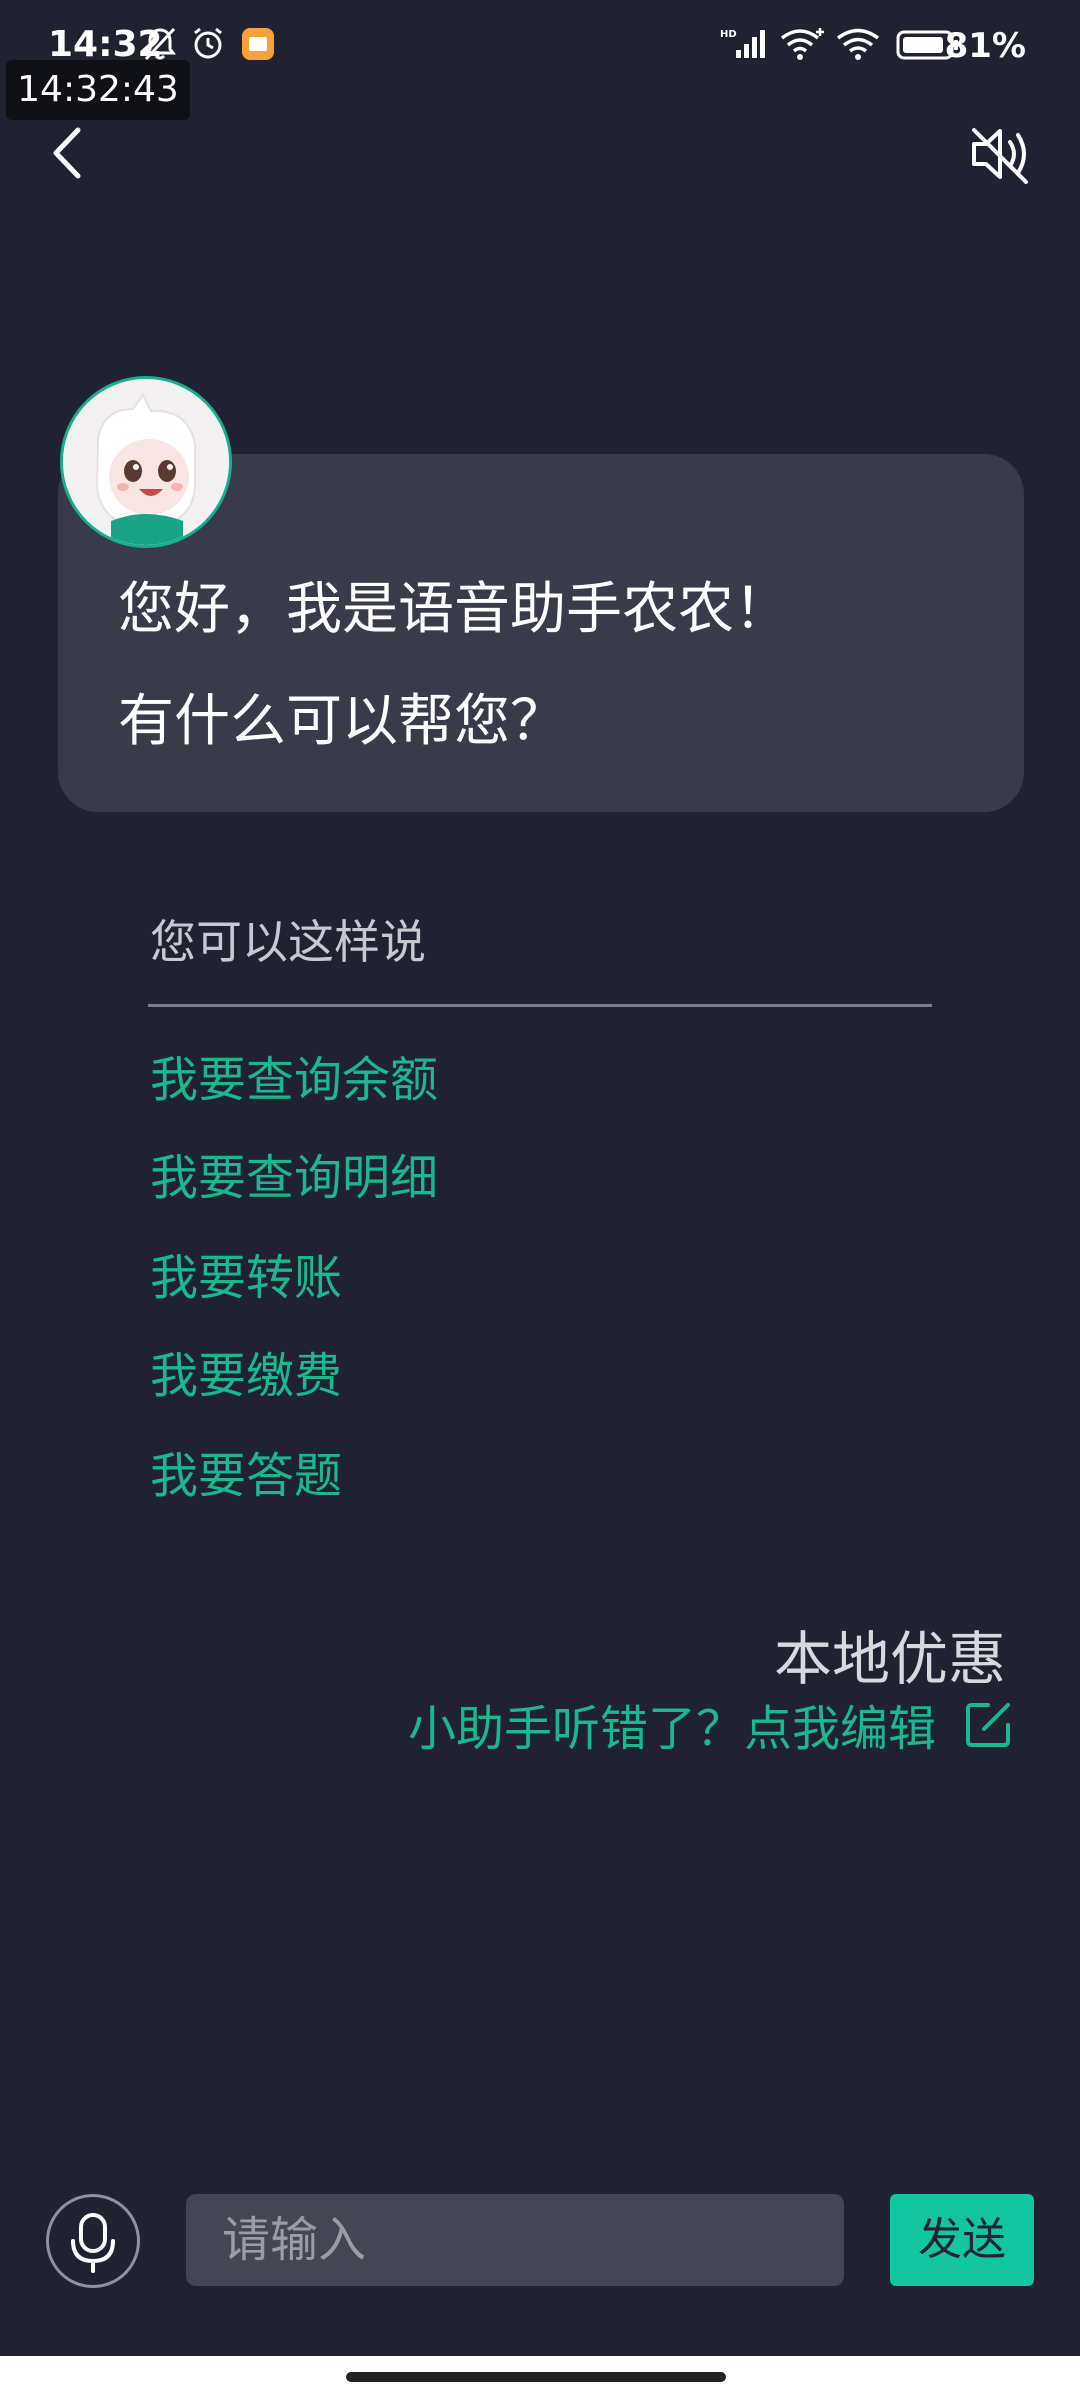 The height and width of the screenshot is (2400, 1080). Describe the element at coordinates (288, 942) in the screenshot. I see `suggestions-title: 您可以这样说` at that location.